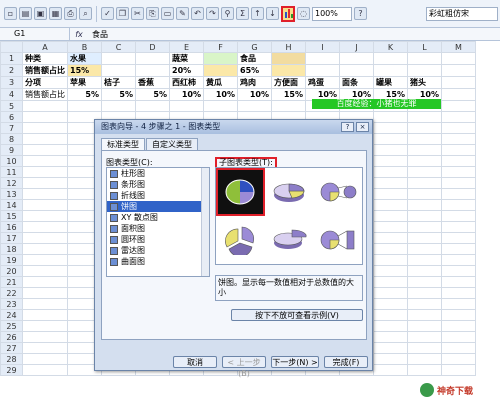 Image resolution: width=500 pixels, height=405 pixels. What do you see at coordinates (303, 13) in the screenshot?
I see `drawing-icon: ◌` at bounding box center [303, 13].